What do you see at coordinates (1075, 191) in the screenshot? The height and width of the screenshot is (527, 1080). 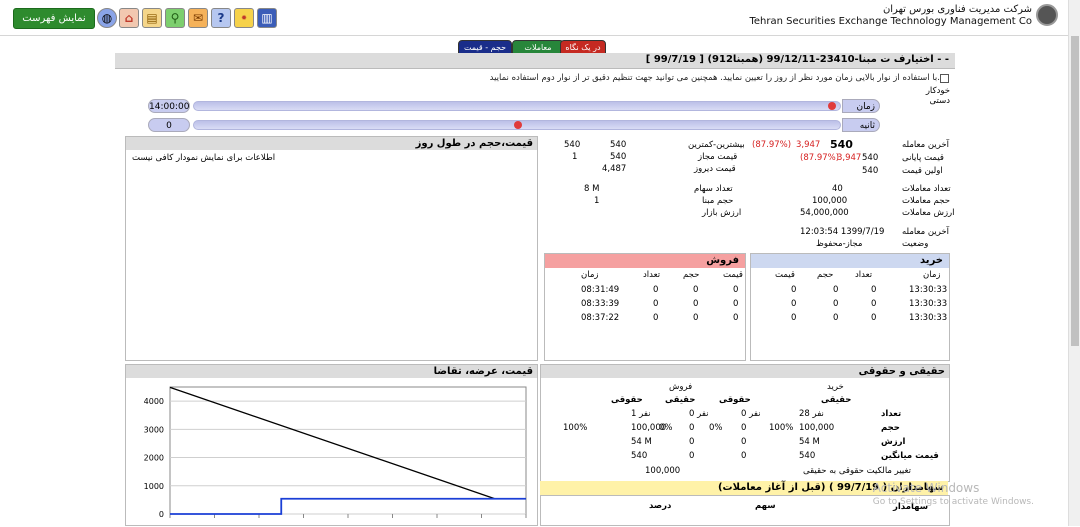 I see `scrollbar-thumb` at bounding box center [1075, 191].